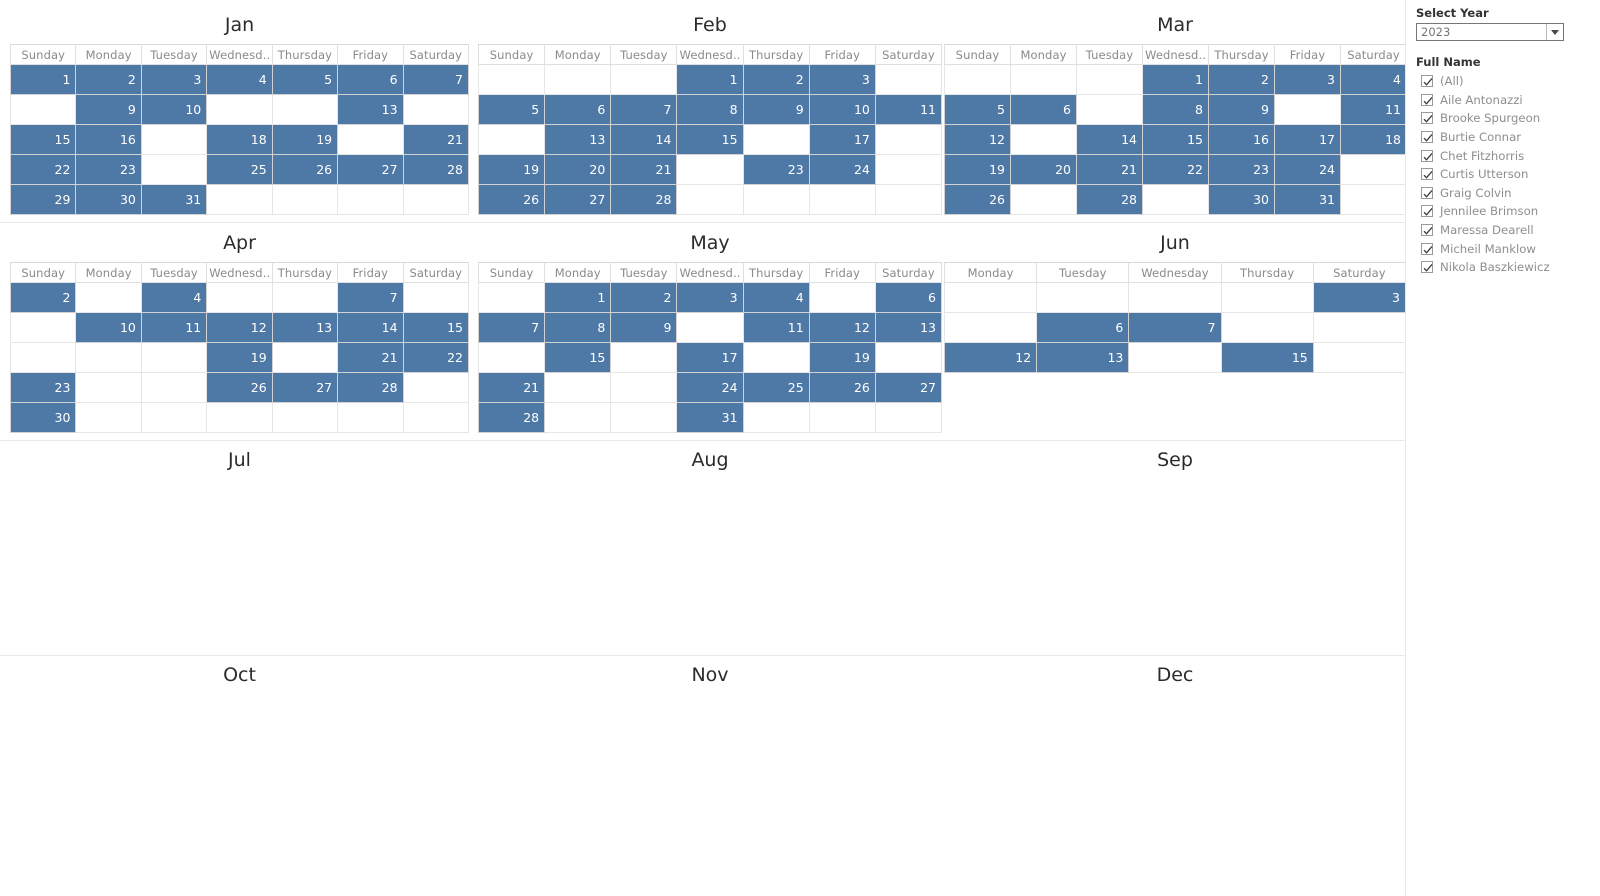 The image size is (1600, 896). What do you see at coordinates (842, 169) in the screenshot?
I see `calendar-day-marked: 24` at bounding box center [842, 169].